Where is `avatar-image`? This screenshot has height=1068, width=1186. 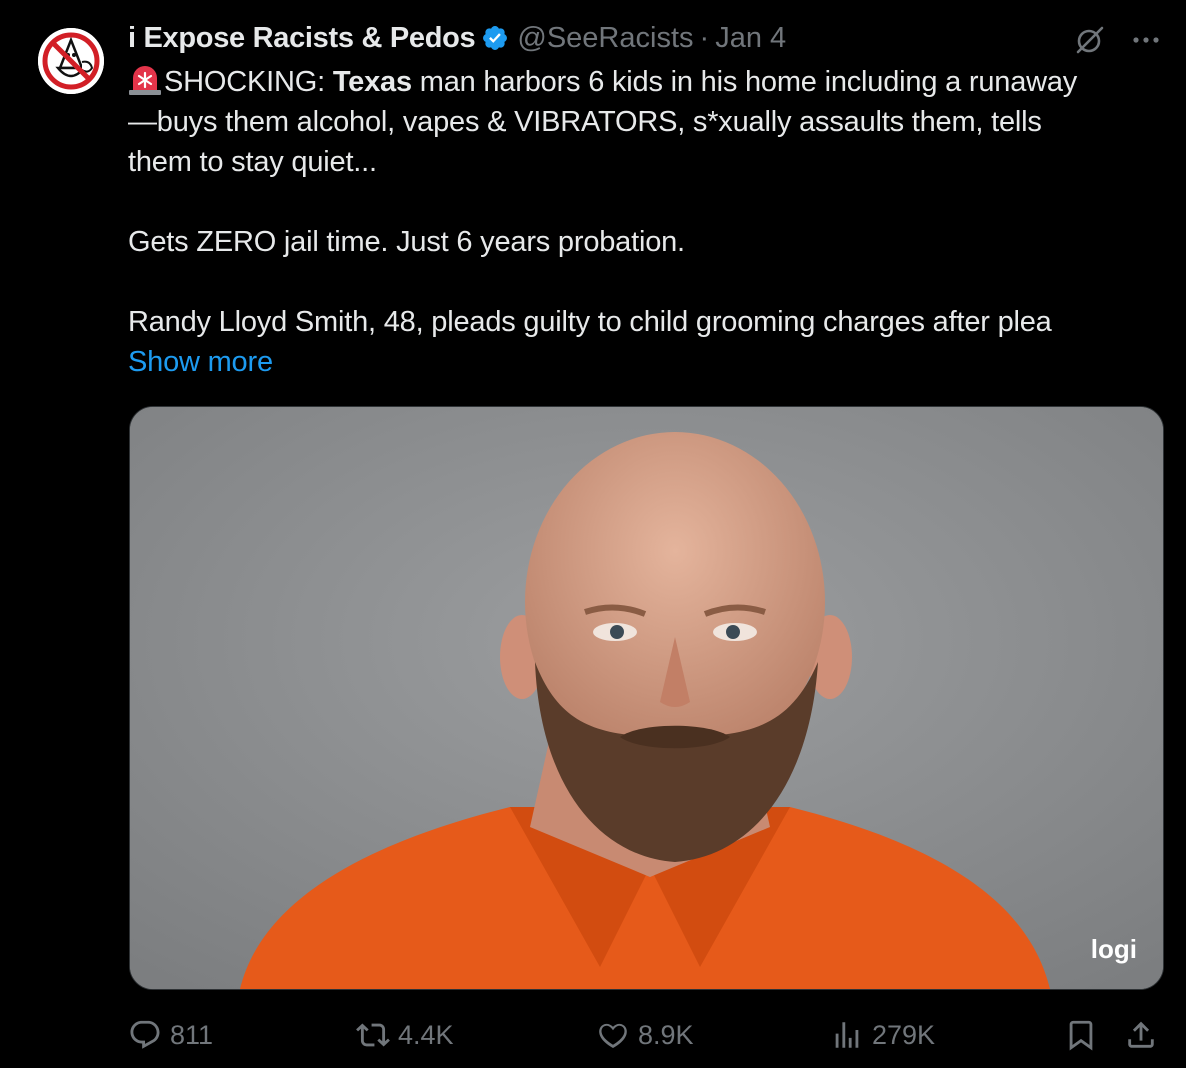
avatar-image is located at coordinates (71, 61).